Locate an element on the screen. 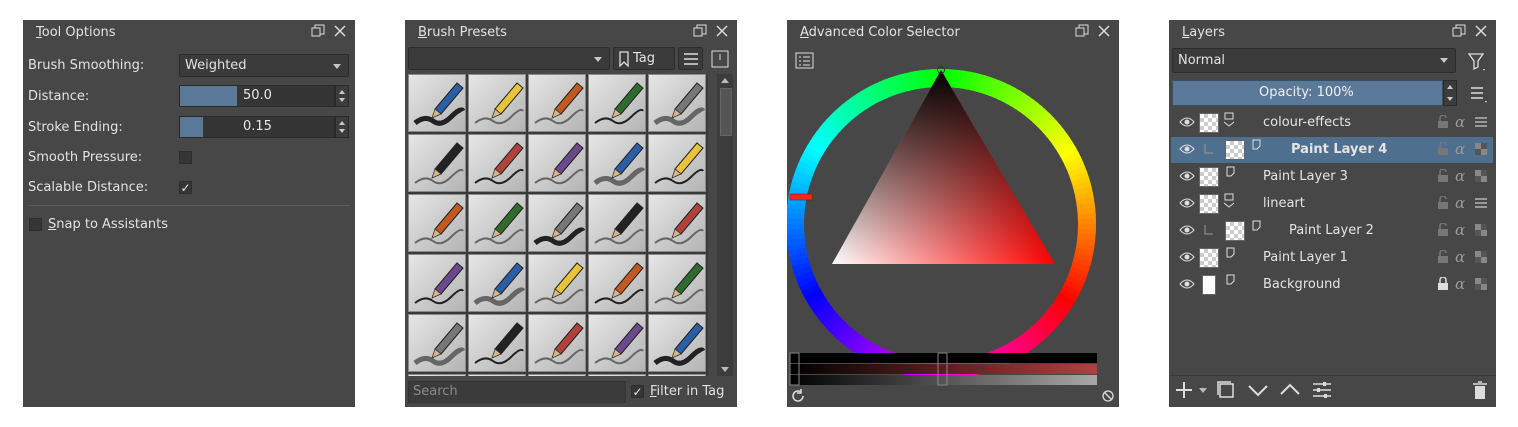 The image size is (1518, 427). stroke-ending-slider: 0.15 is located at coordinates (257, 127).